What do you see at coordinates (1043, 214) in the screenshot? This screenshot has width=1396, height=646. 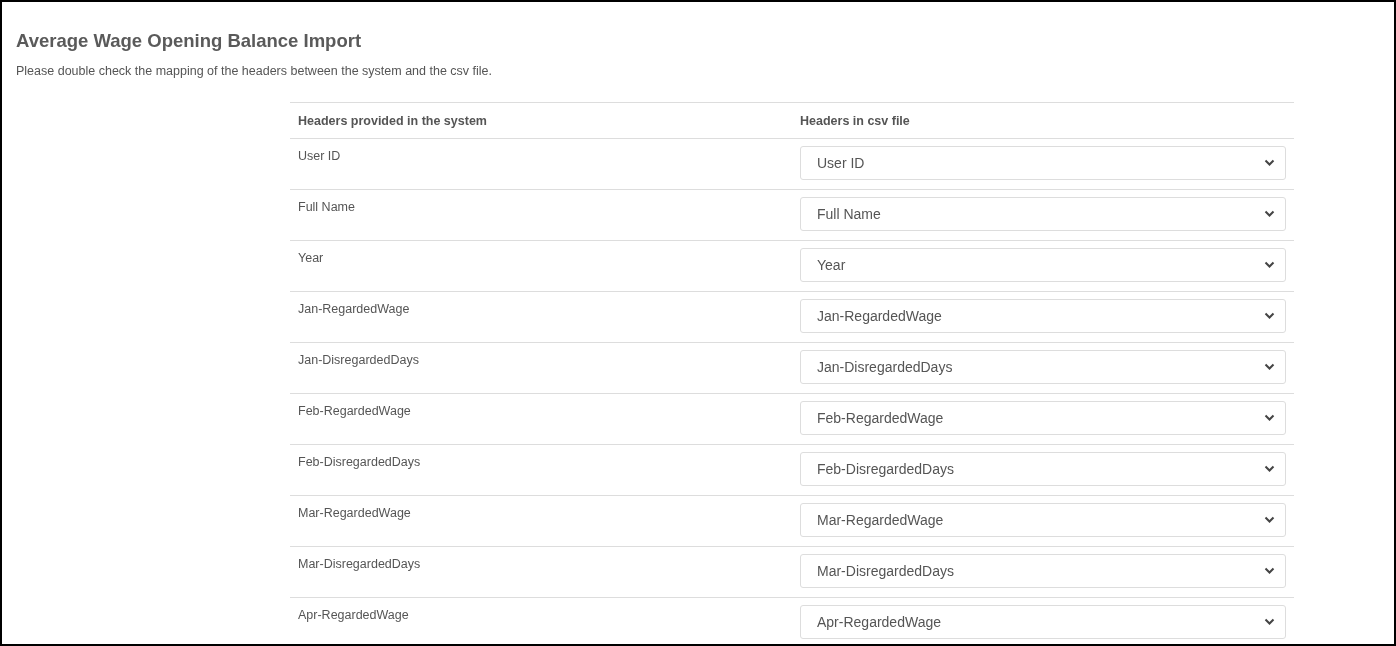 I see `dropdown: Full Name` at bounding box center [1043, 214].